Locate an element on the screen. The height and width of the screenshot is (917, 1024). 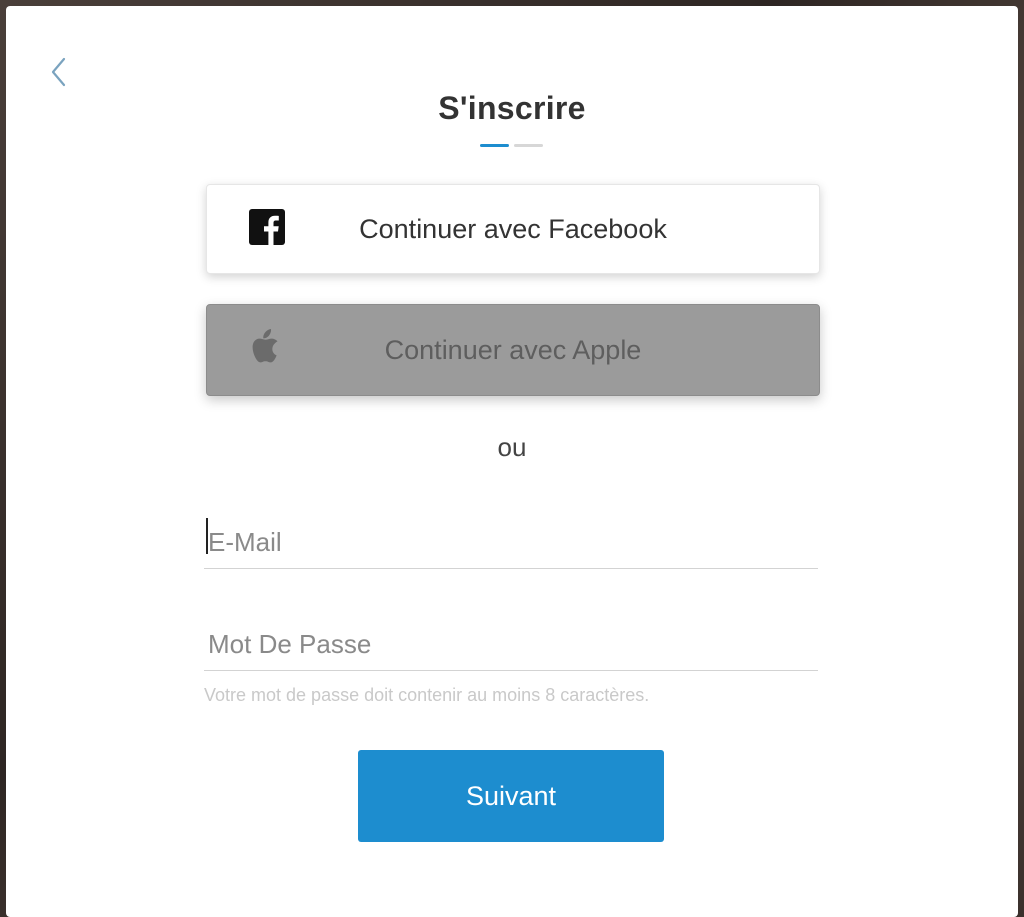
apple-login-button: Continuer avec Apple is located at coordinates (513, 350).